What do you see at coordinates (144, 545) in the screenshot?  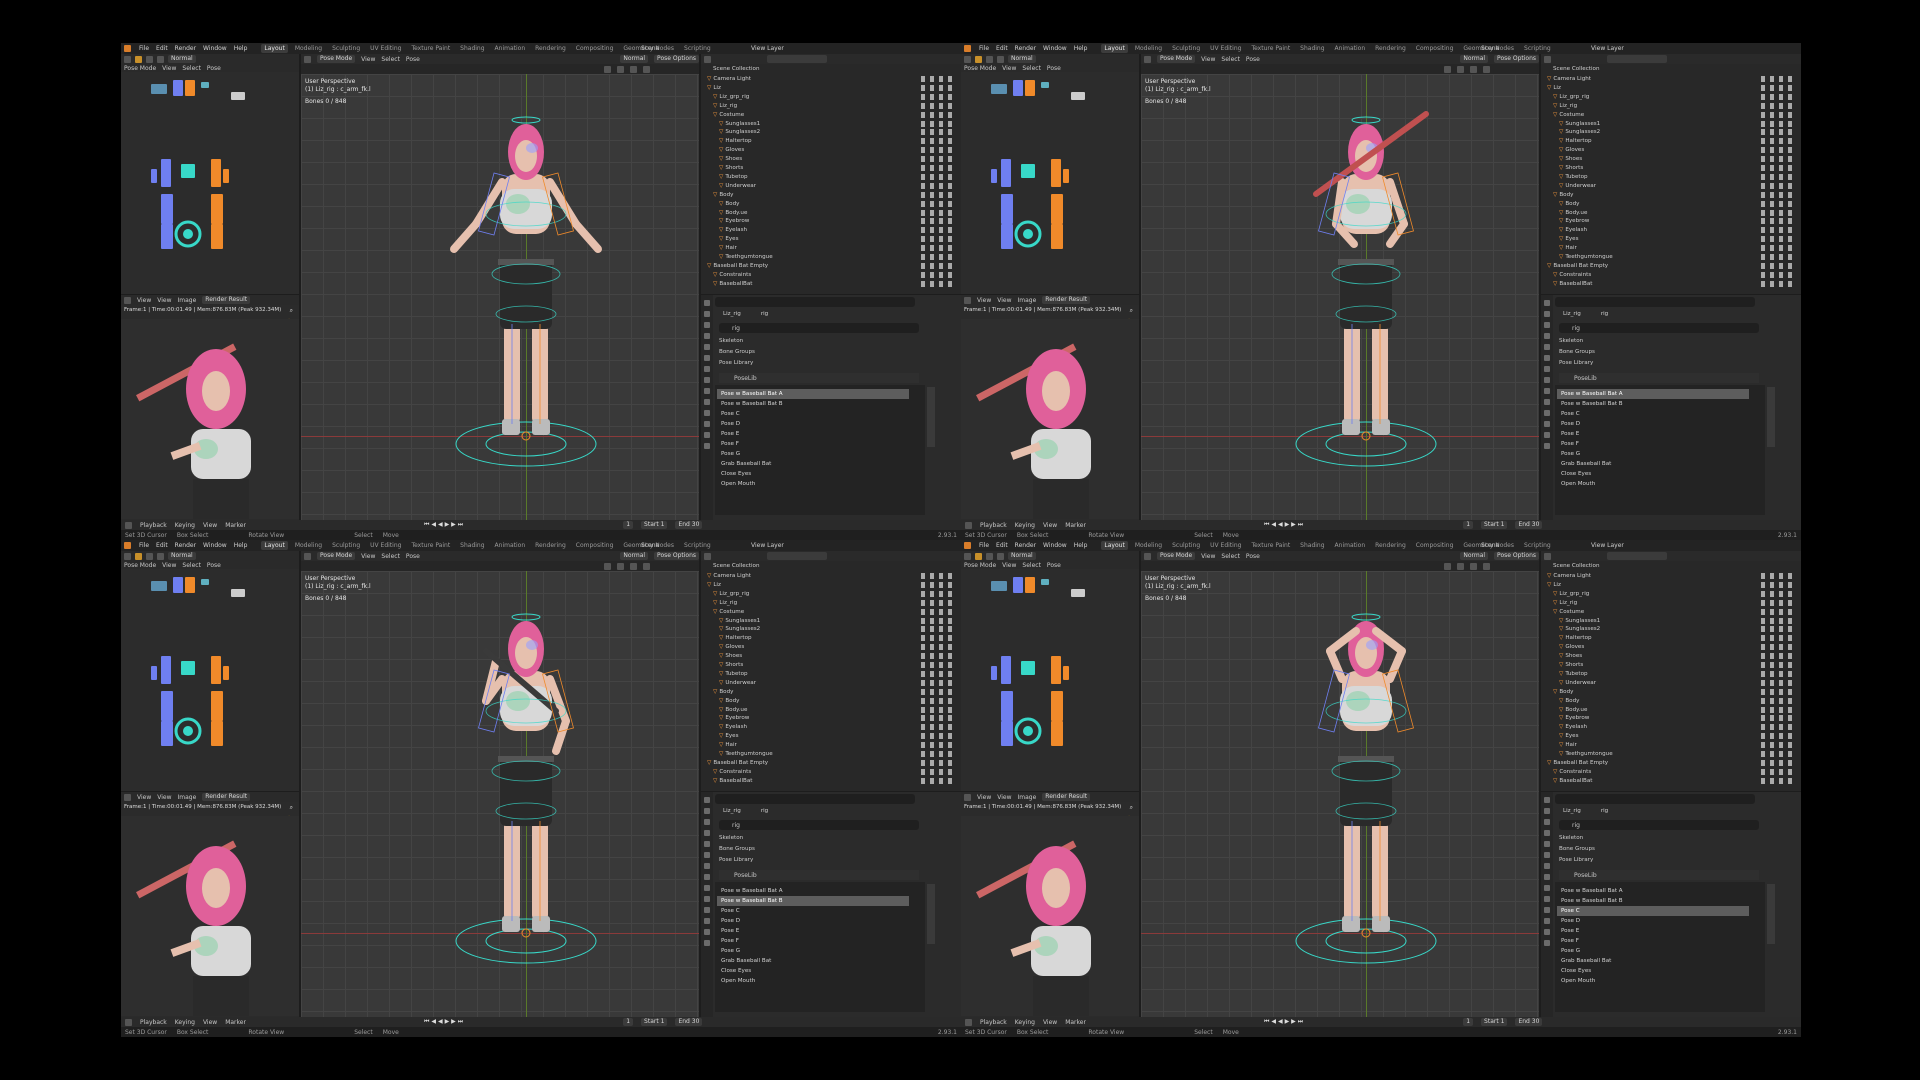 I see `menu-file: File` at bounding box center [144, 545].